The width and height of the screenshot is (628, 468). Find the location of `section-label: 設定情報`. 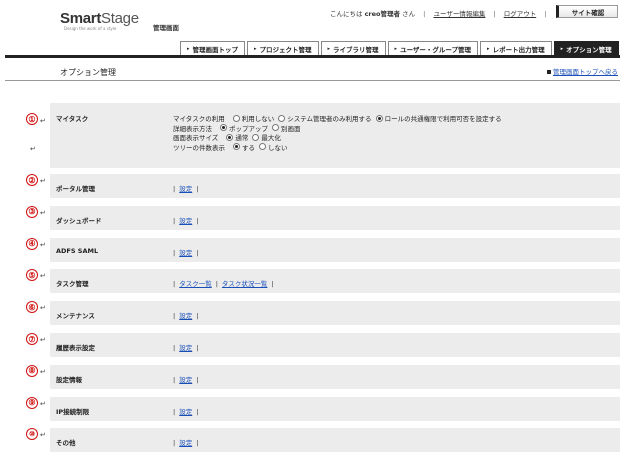

section-label: 設定情報 is located at coordinates (69, 379).